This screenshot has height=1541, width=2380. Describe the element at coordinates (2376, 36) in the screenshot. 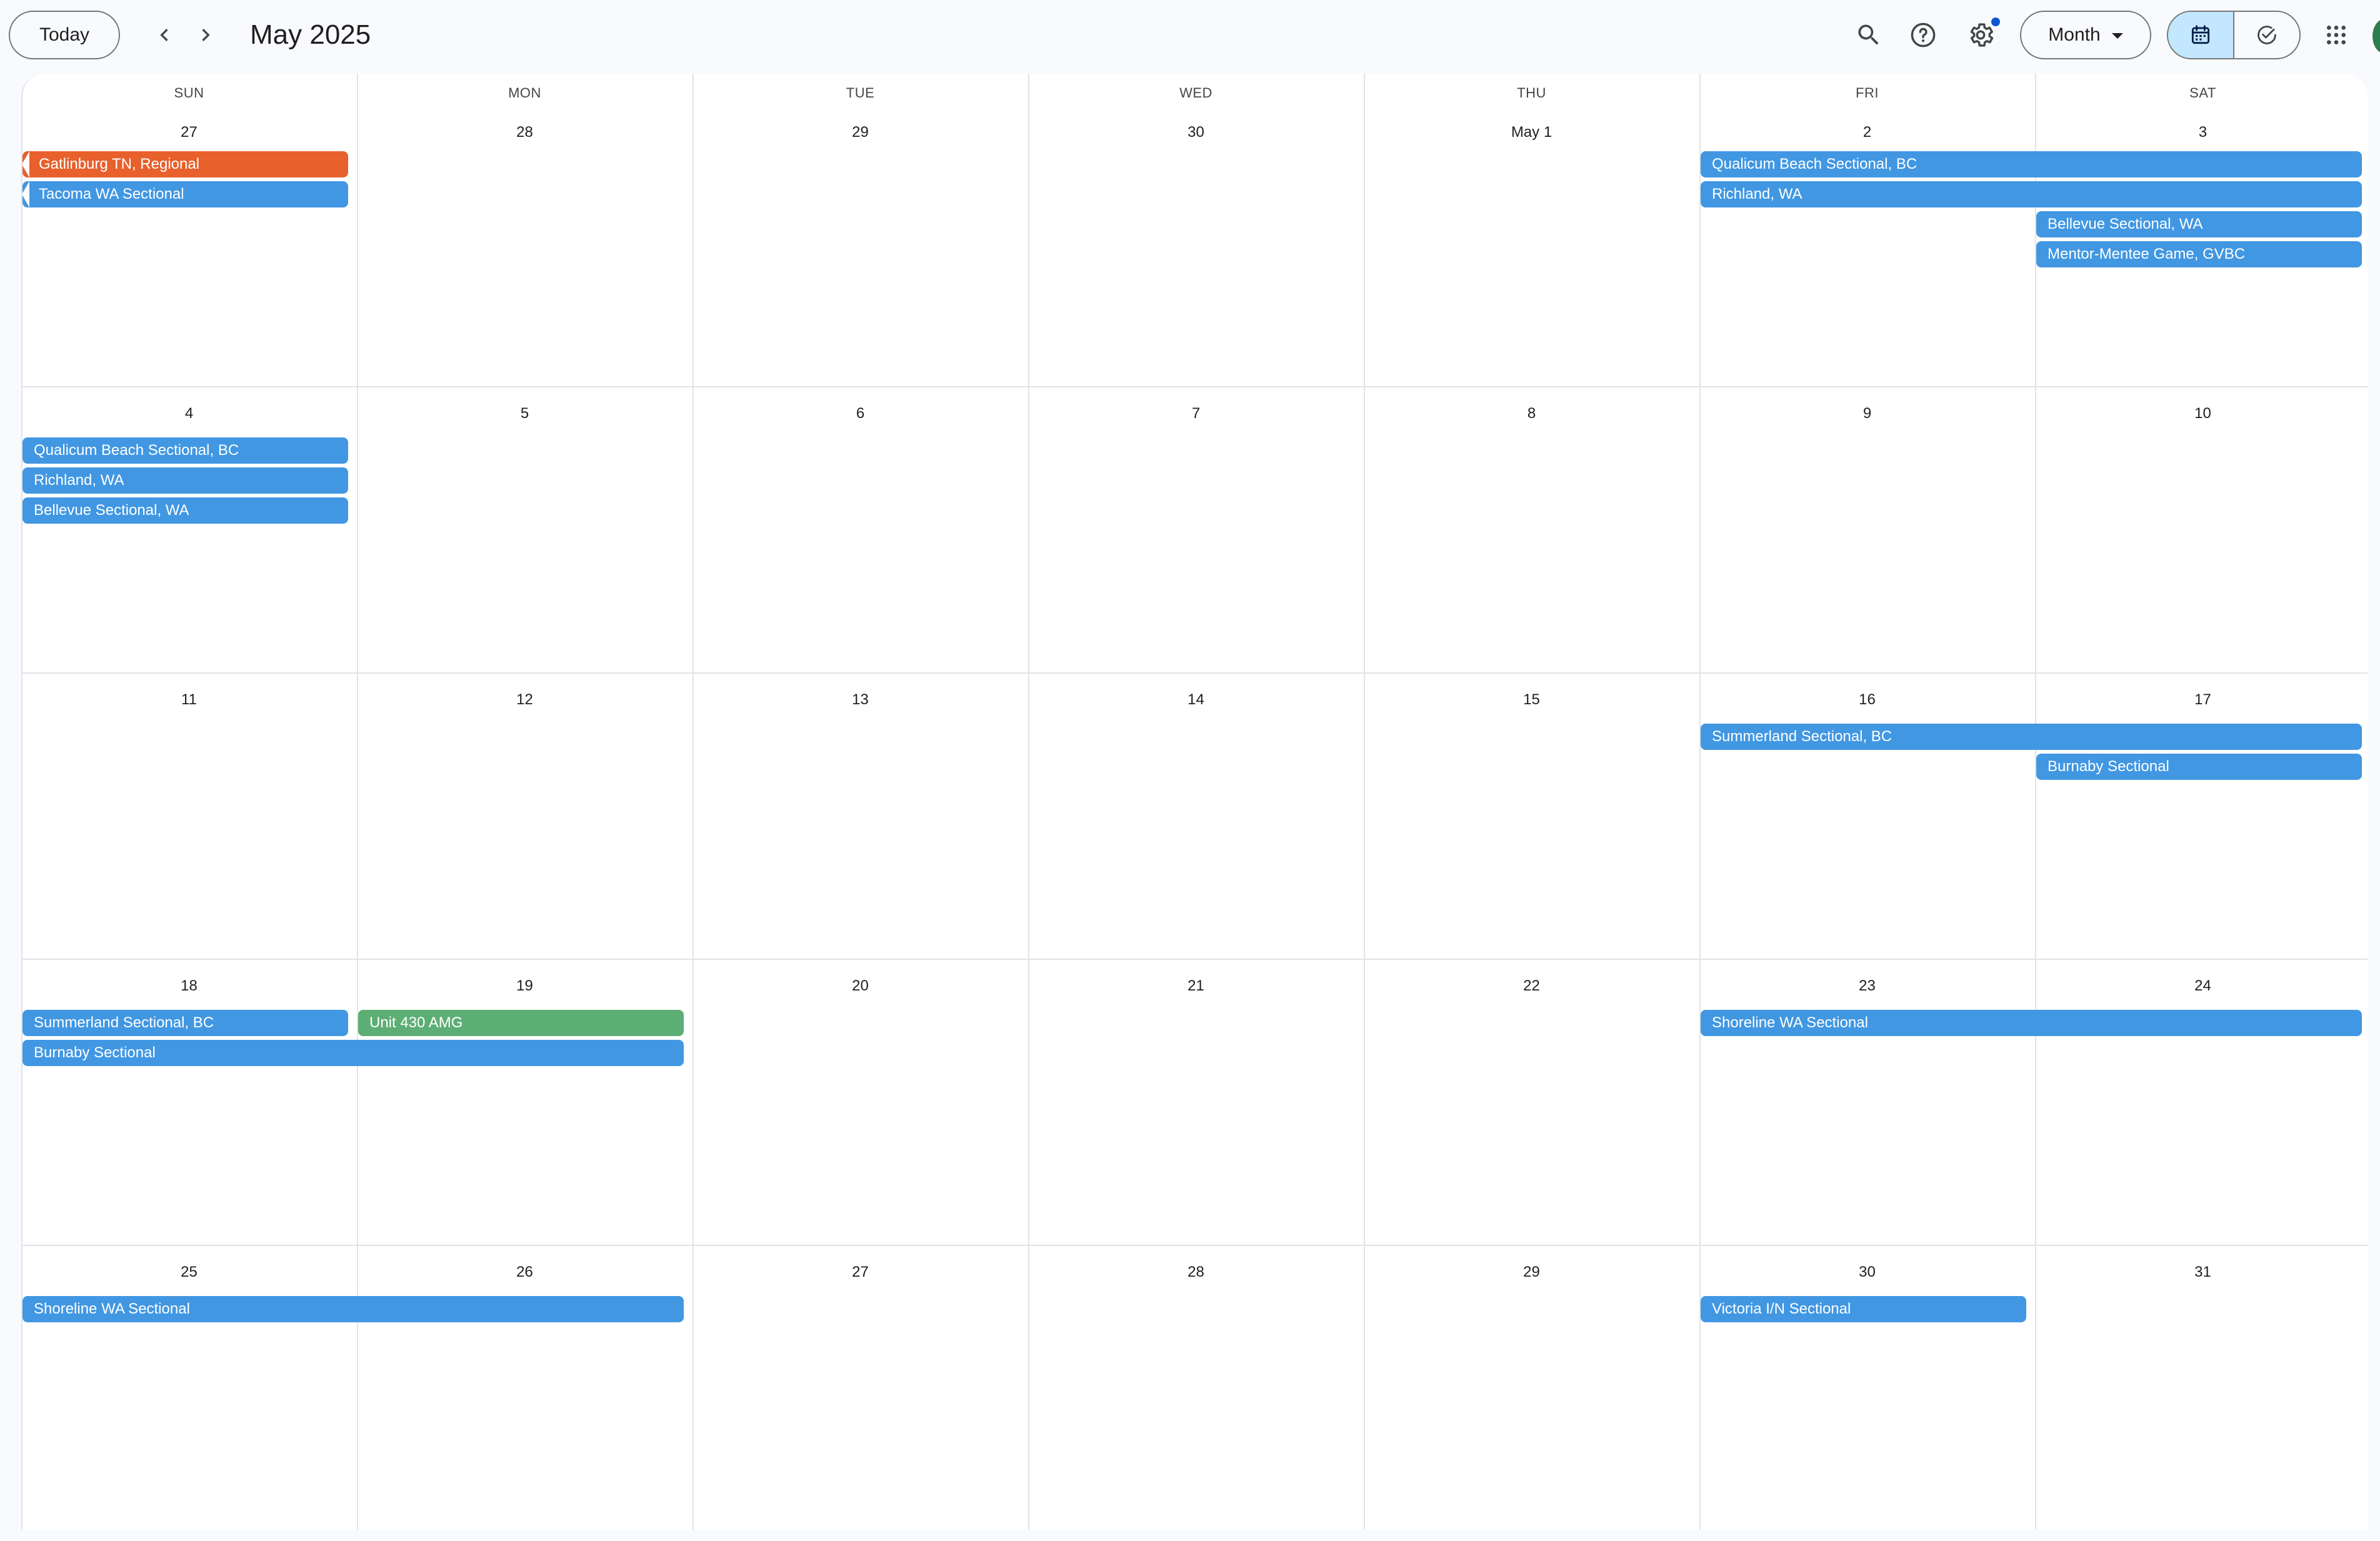

I see `avatar` at that location.